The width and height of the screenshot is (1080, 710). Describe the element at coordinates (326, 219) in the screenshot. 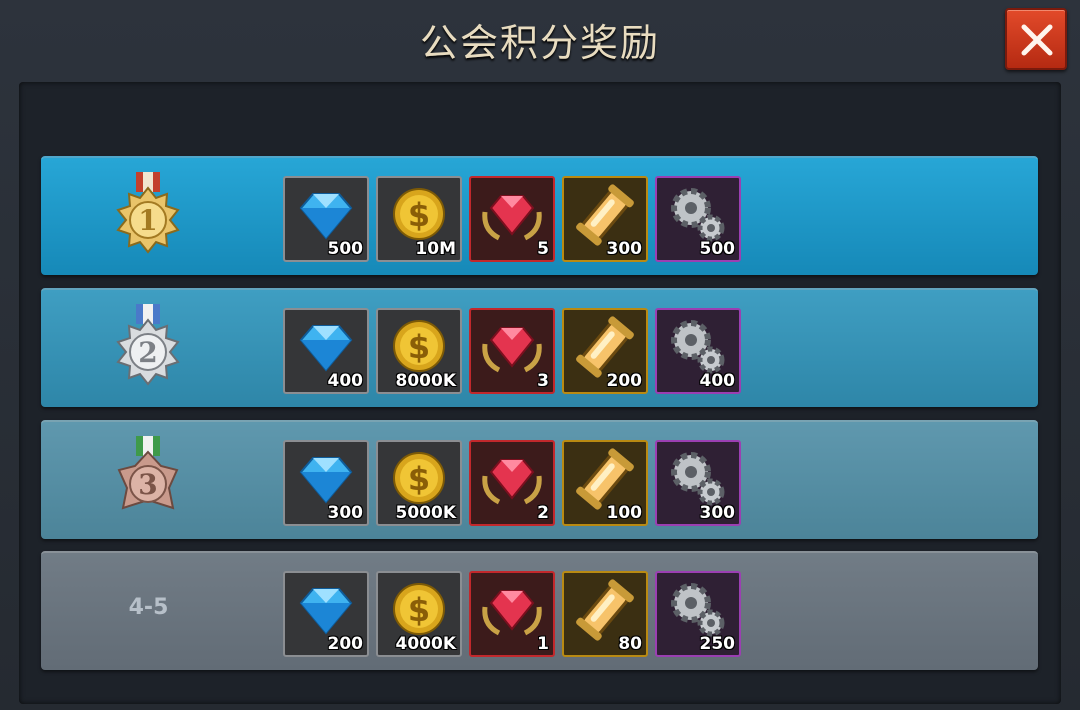

I see `diamond-reward: 500` at that location.